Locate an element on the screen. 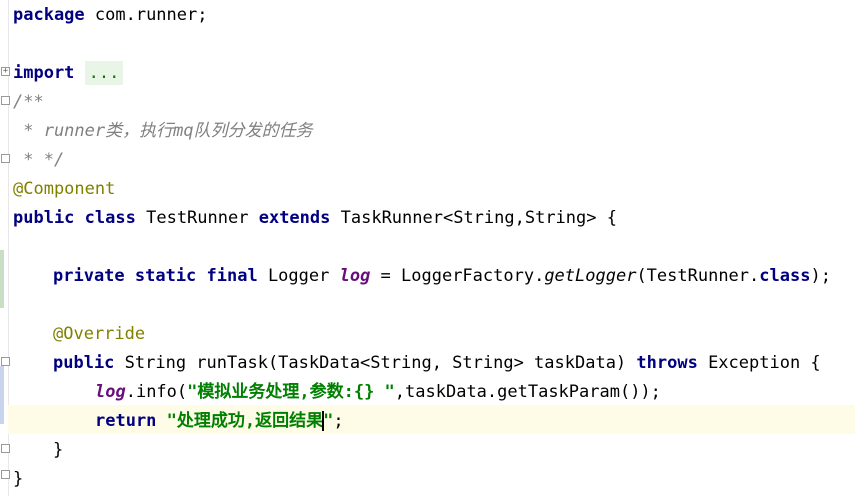 Image resolution: width=855 pixels, height=496 pixels. field-assign: = LoggerFactory. is located at coordinates (457, 276).